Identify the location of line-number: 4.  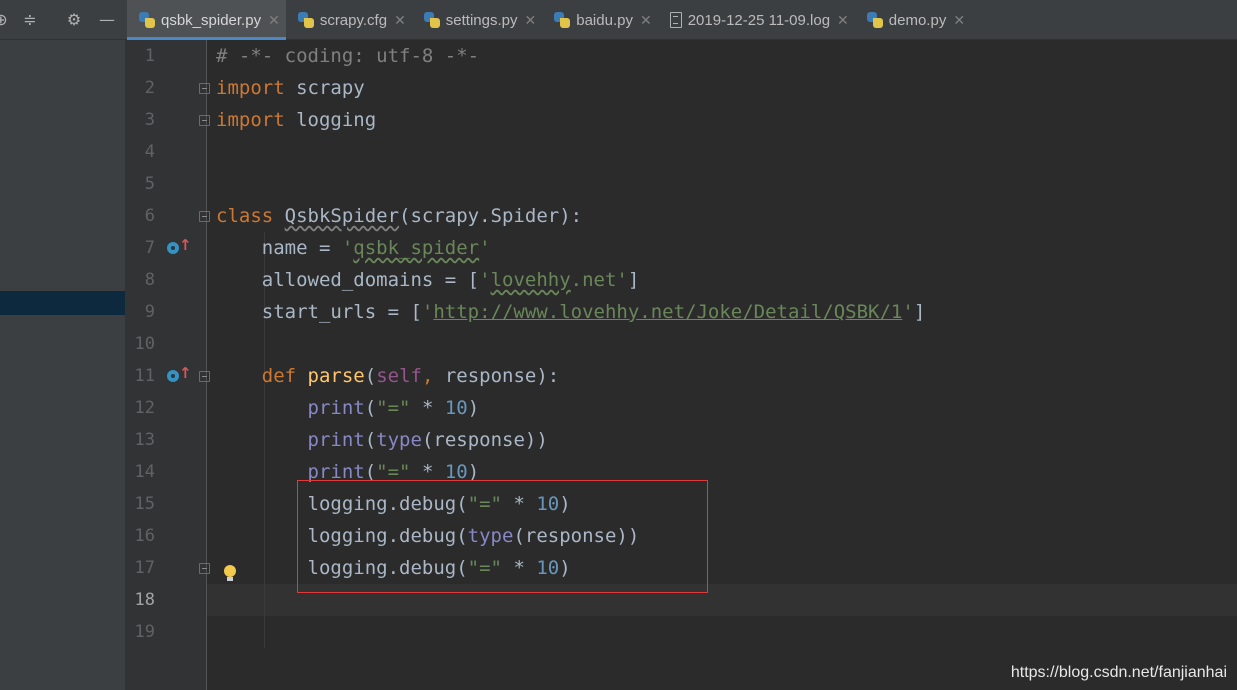
(149, 152).